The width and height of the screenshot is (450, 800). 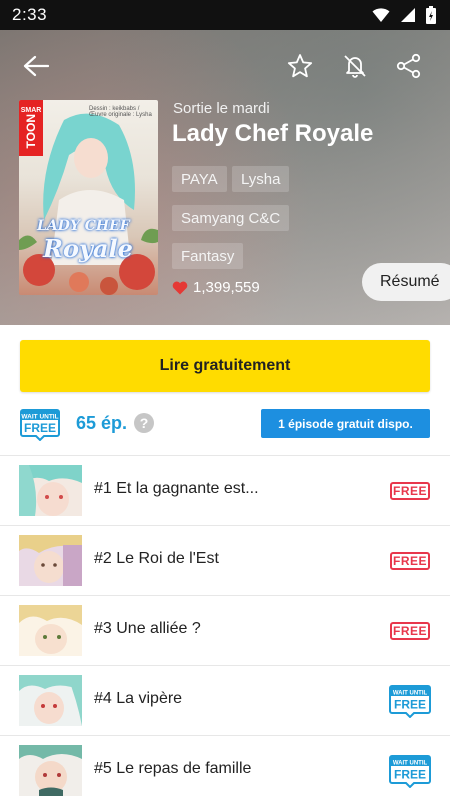 I want to click on share-icon, so click(x=408, y=66).